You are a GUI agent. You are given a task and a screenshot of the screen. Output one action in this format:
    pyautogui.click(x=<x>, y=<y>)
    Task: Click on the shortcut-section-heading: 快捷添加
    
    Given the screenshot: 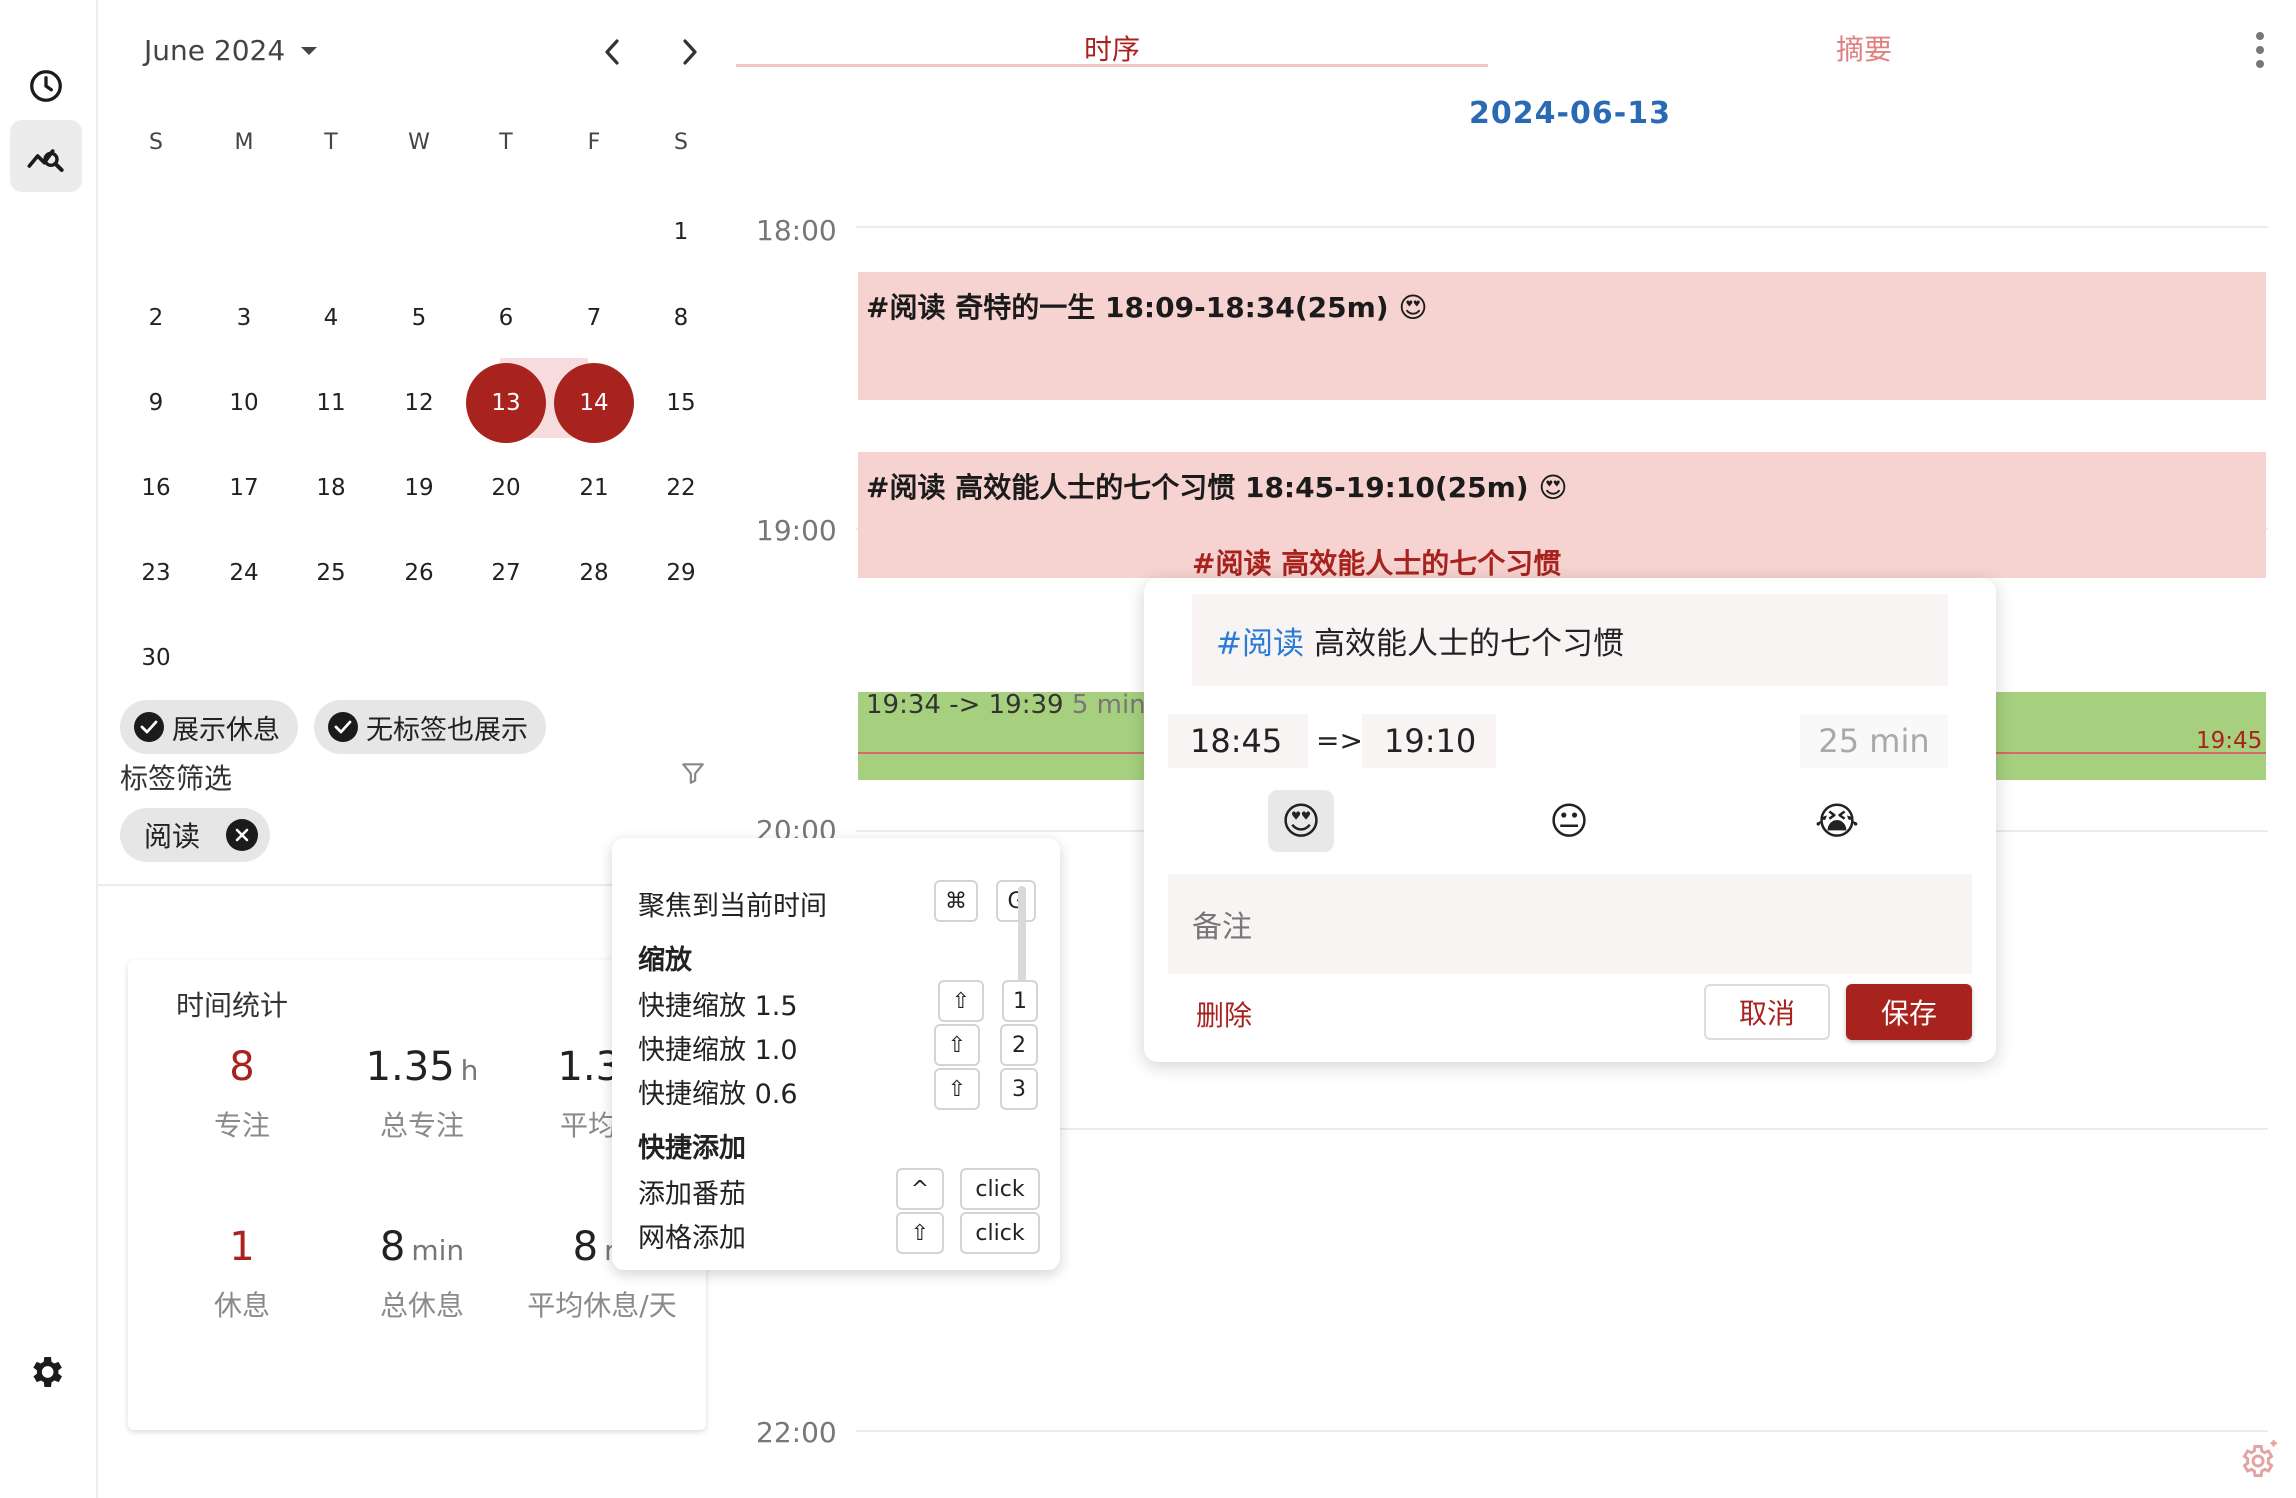 What is the action you would take?
    pyautogui.click(x=692, y=1148)
    